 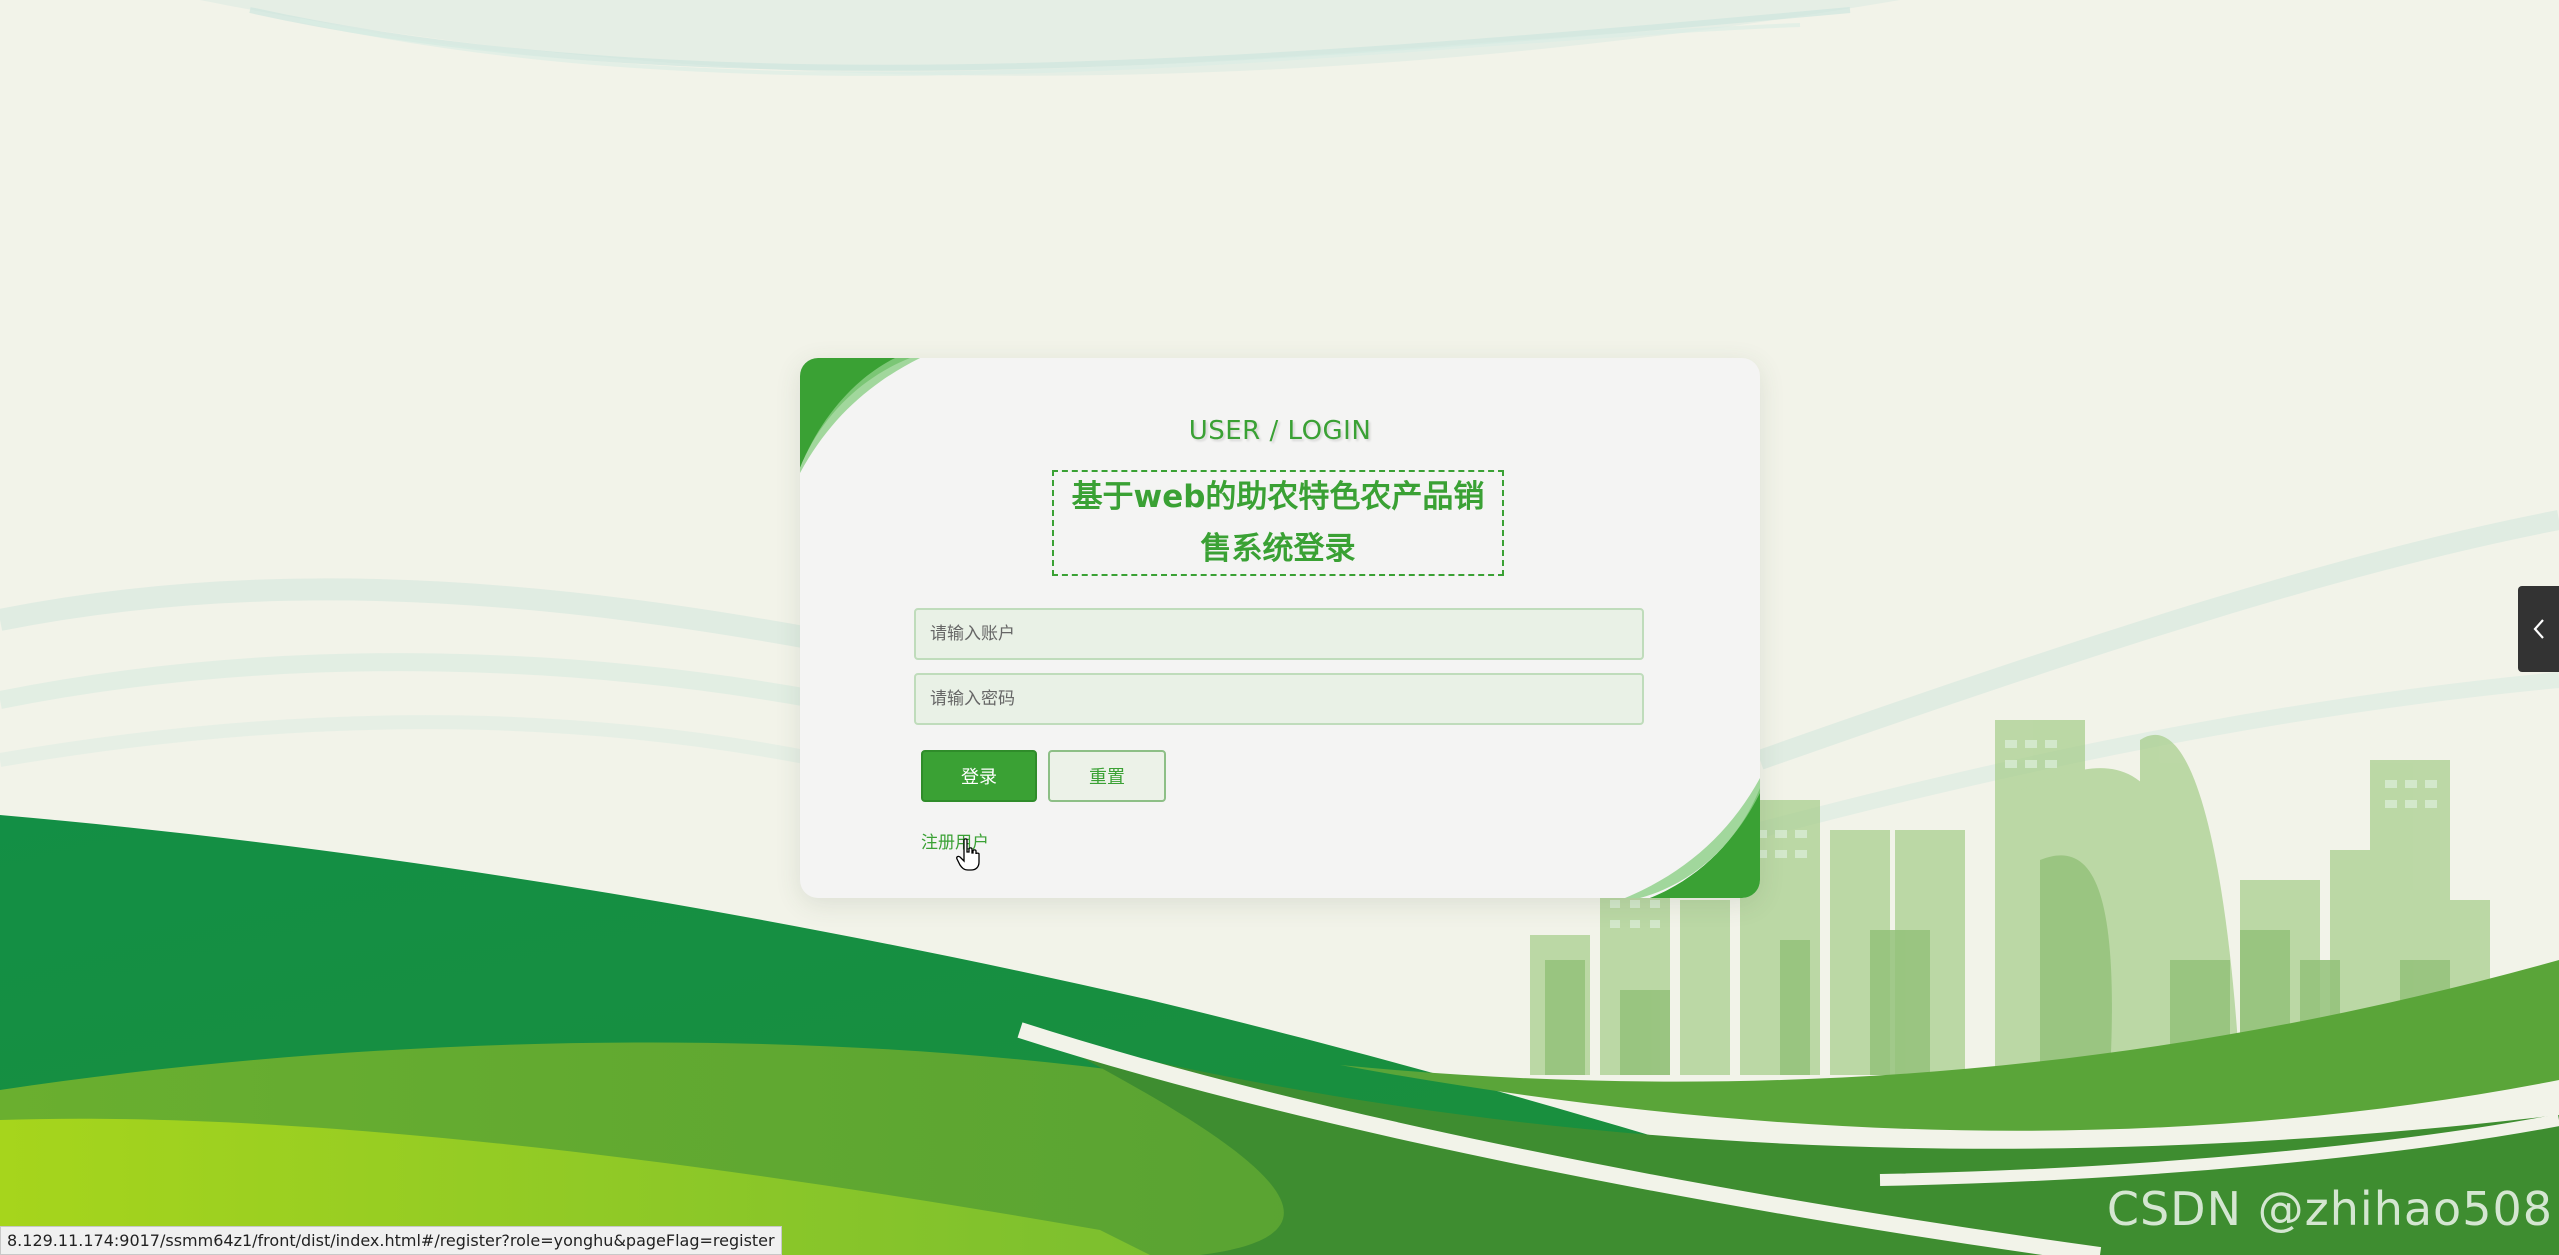 What do you see at coordinates (979, 776) in the screenshot?
I see `login-button: 登录` at bounding box center [979, 776].